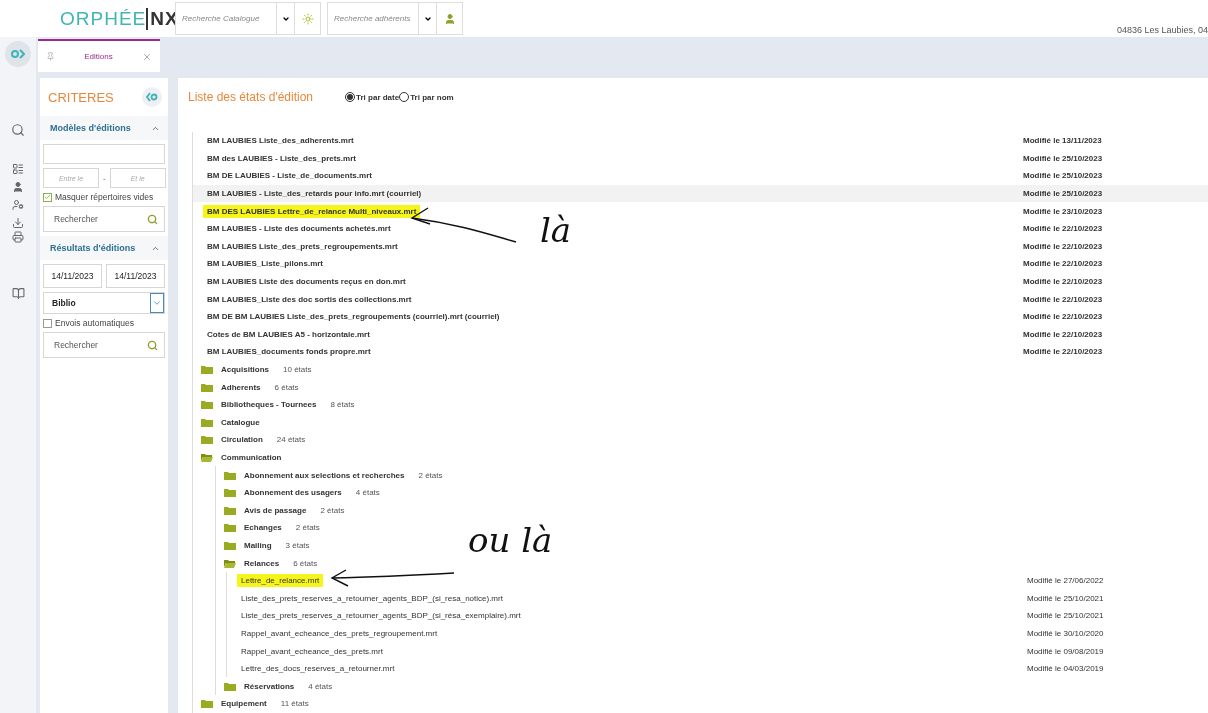 This screenshot has width=1208, height=713. Describe the element at coordinates (251, 97) in the screenshot. I see `list-title: Liste des états d'édition` at that location.